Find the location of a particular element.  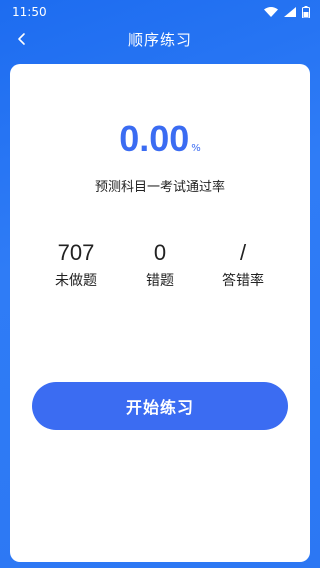

stat-error-rate: / 答错率 is located at coordinates (243, 265).